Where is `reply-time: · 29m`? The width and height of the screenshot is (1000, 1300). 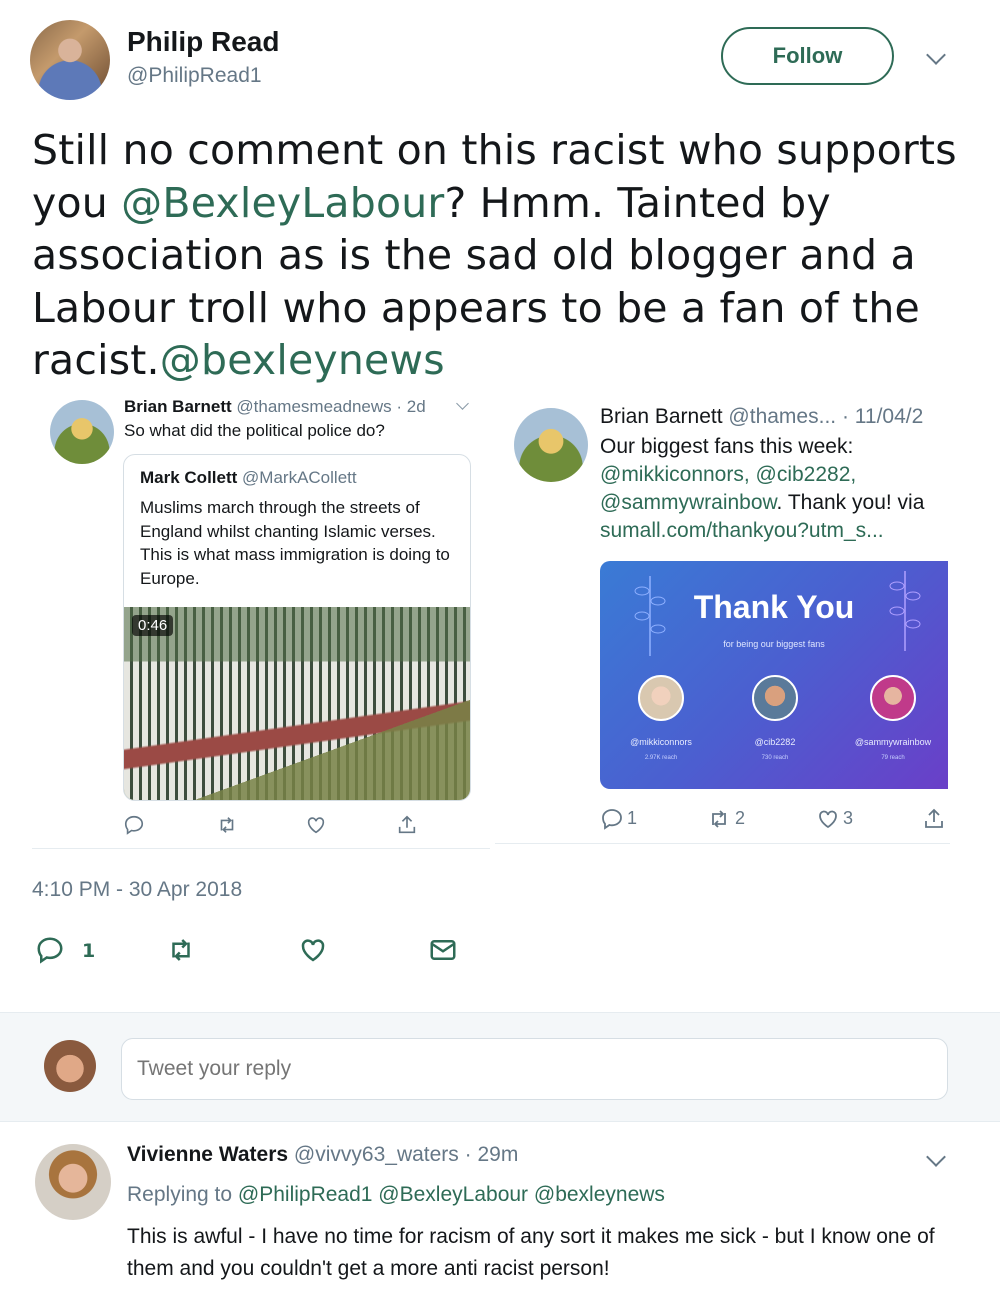
reply-time: · 29m is located at coordinates (491, 1154).